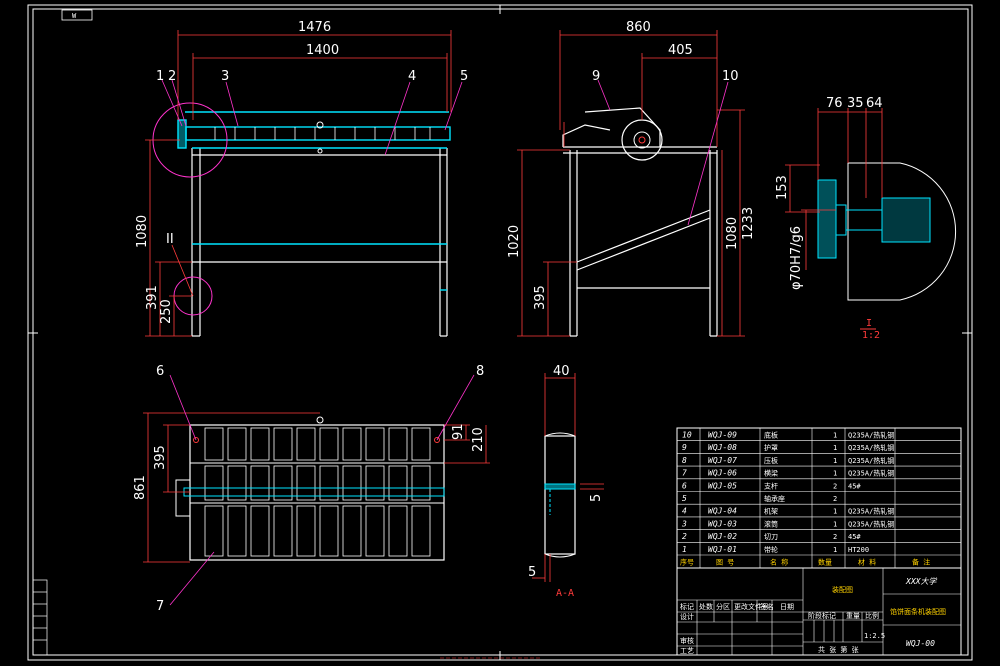  Describe the element at coordinates (458, 431) in the screenshot. I see `top-dim-91: 91` at that location.